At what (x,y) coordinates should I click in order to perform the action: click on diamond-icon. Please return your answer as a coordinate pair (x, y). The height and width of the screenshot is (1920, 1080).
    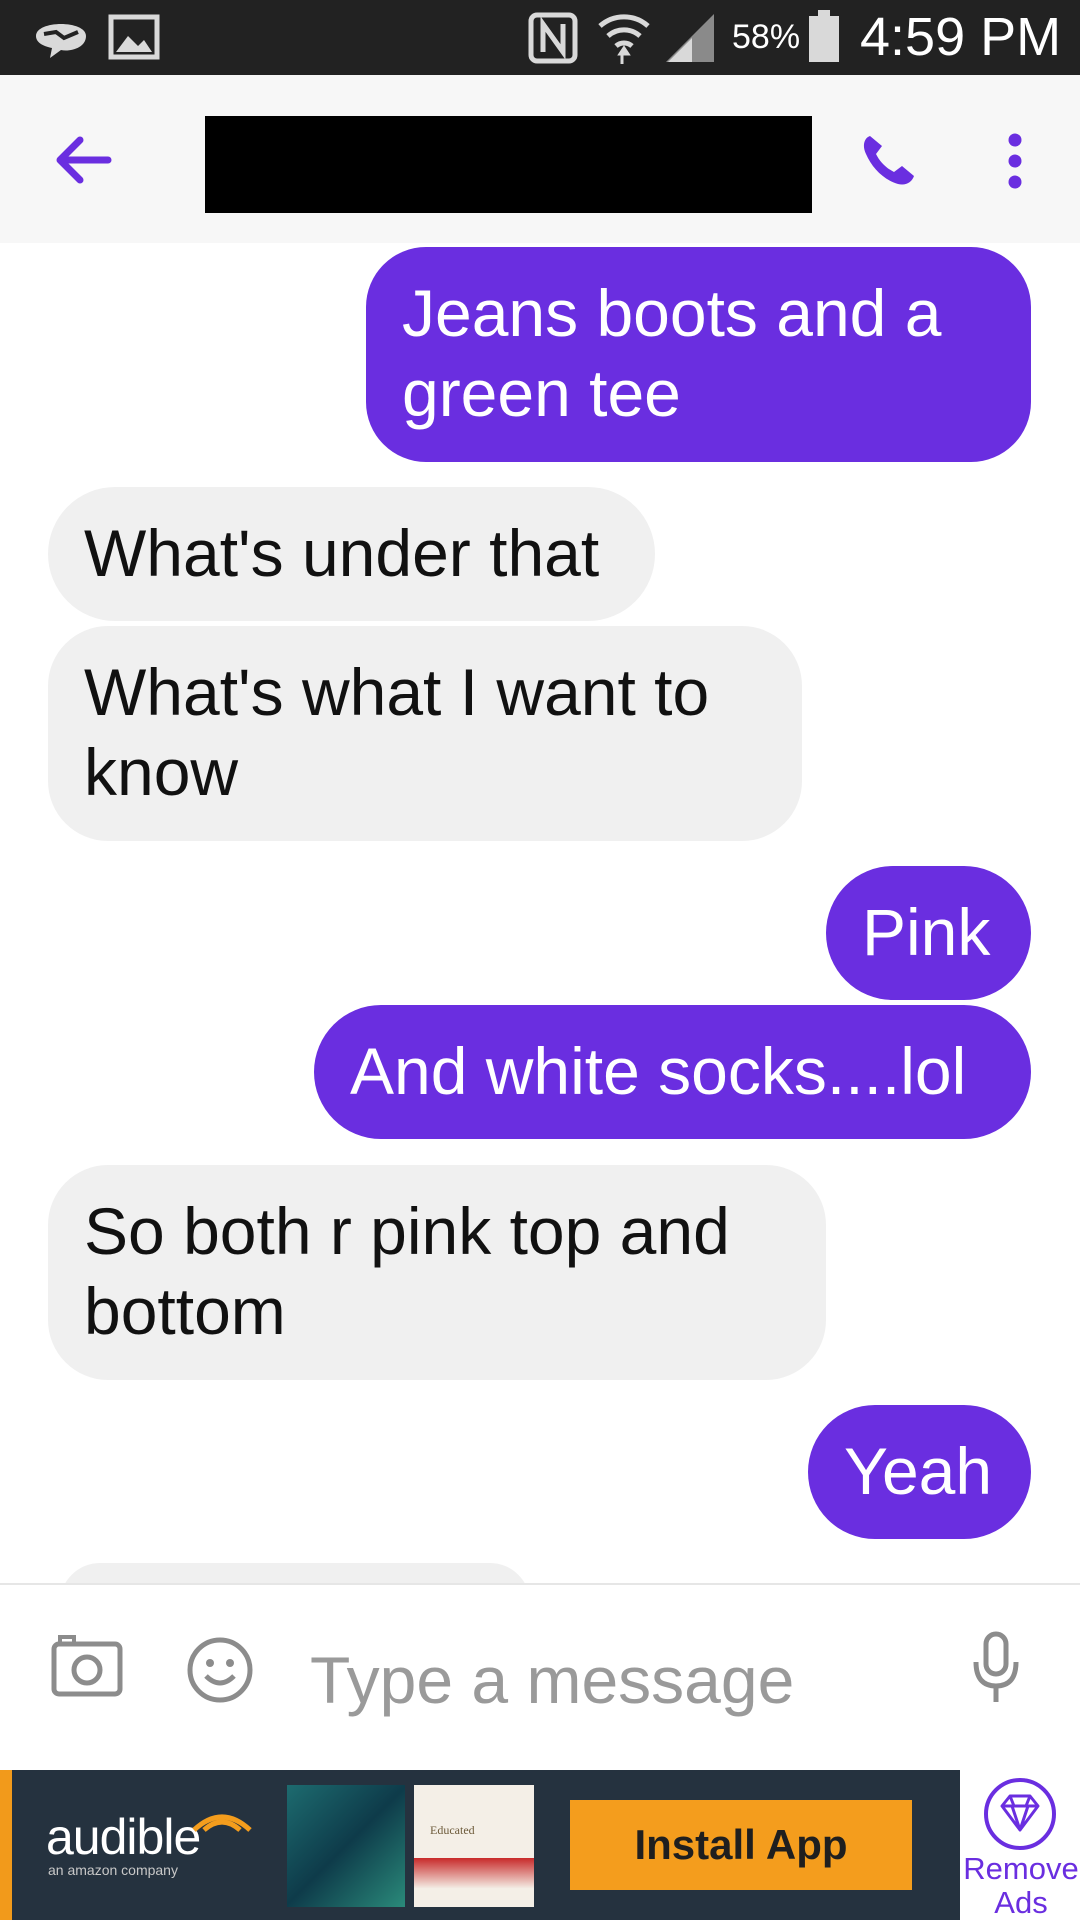
    Looking at the image, I should click on (1020, 1814).